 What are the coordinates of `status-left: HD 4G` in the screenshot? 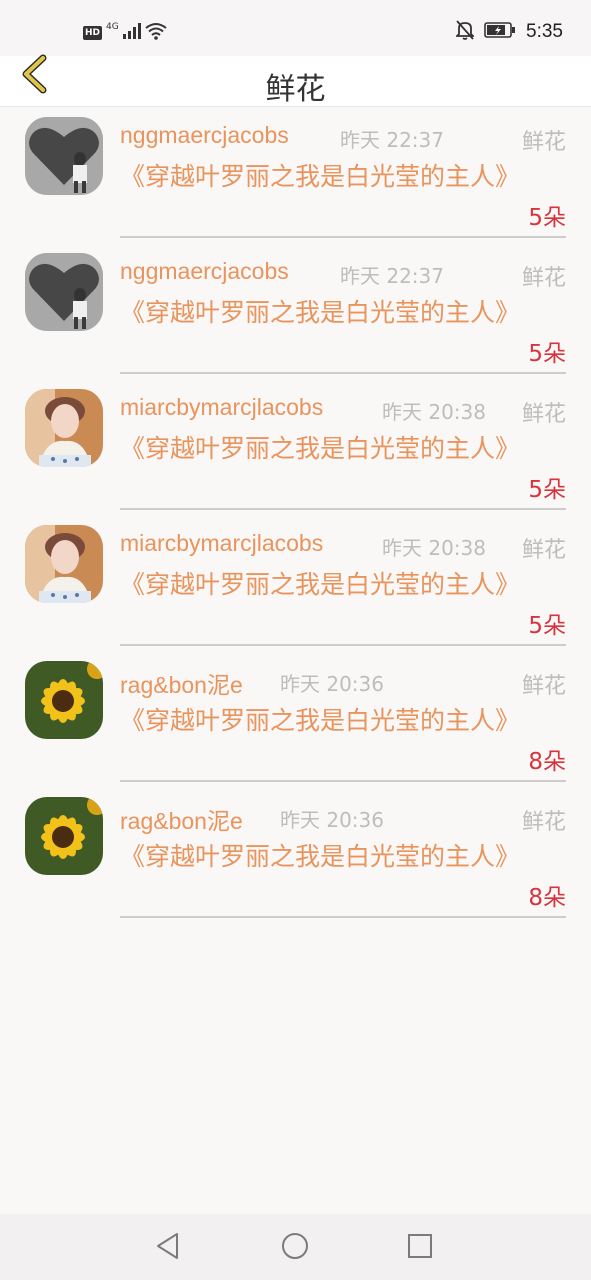 It's located at (125, 33).